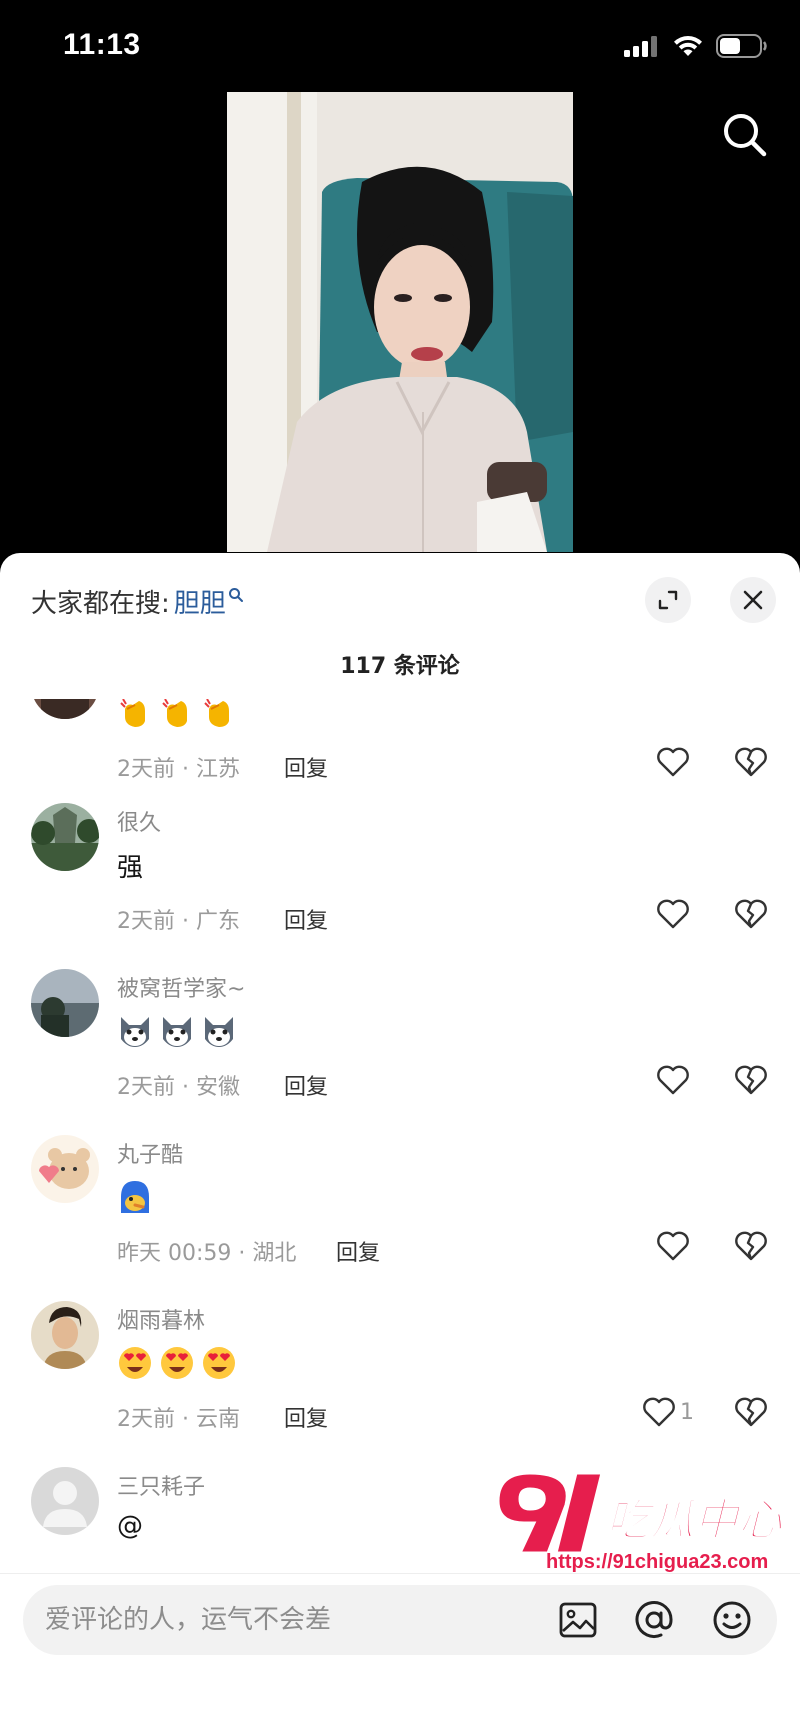 The height and width of the screenshot is (1731, 800). I want to click on close-icon, so click(753, 600).